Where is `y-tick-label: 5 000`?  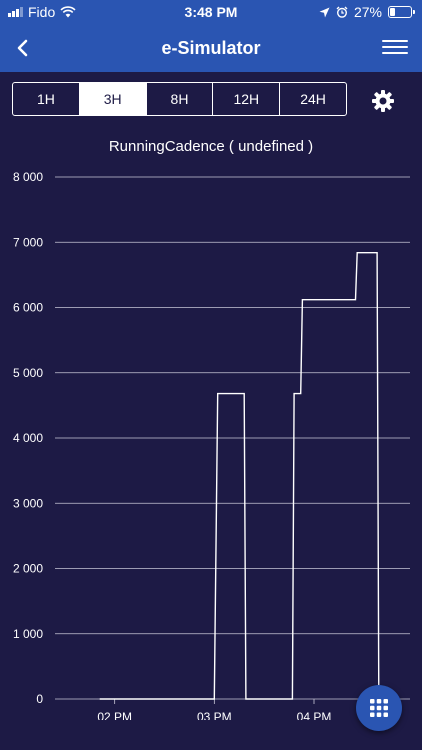 y-tick-label: 5 000 is located at coordinates (28, 373).